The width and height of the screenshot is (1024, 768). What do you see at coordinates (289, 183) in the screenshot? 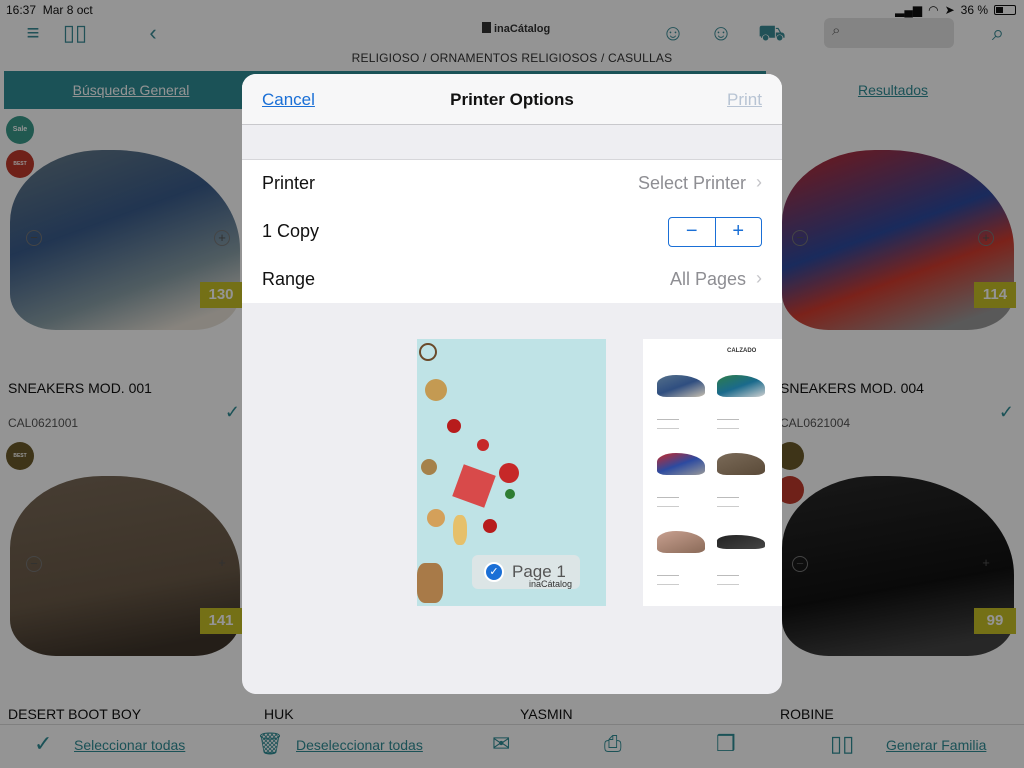
I see `printer-label: Printer` at bounding box center [289, 183].